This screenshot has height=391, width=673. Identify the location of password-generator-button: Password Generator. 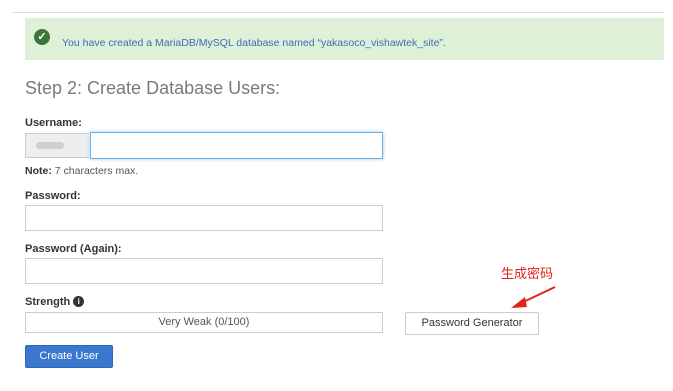
(472, 323).